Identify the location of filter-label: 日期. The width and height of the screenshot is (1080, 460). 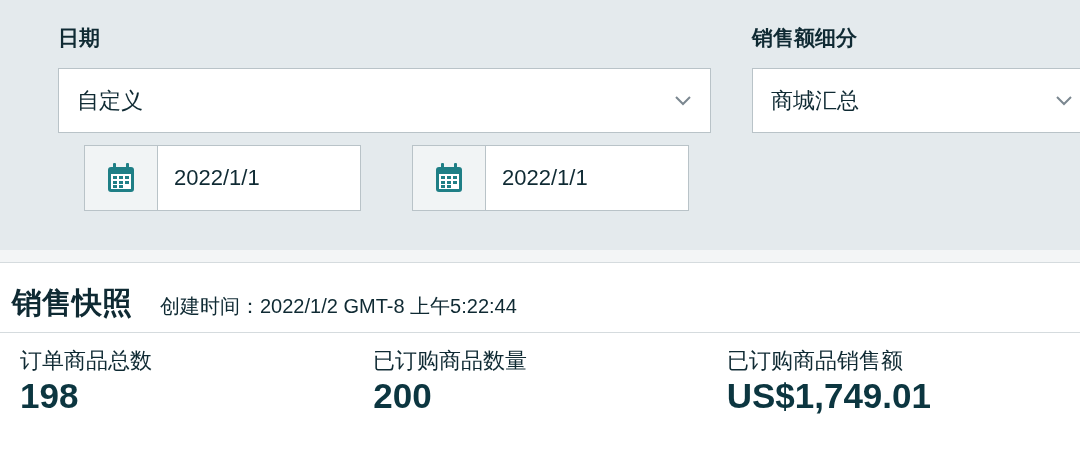
(79, 38).